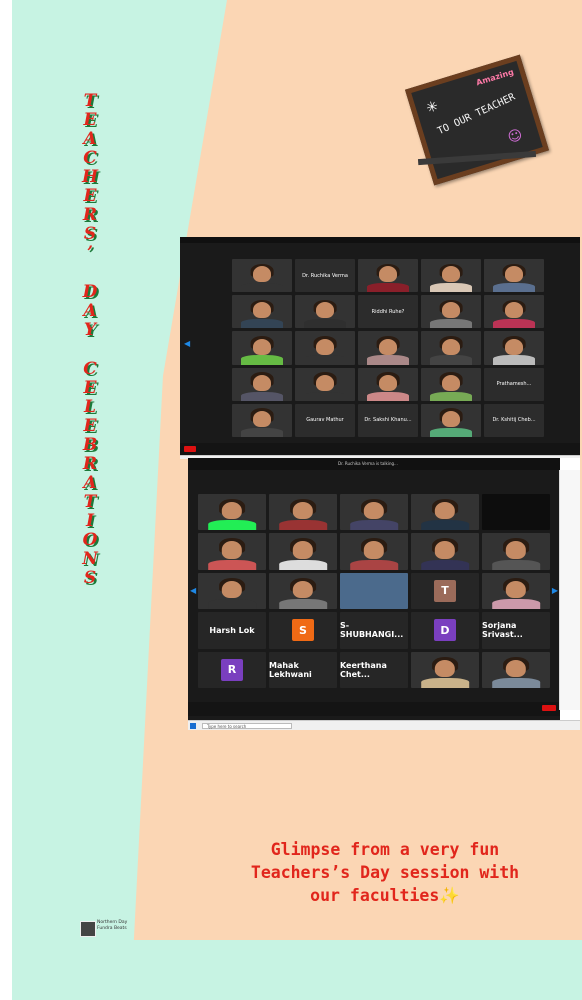 The image size is (582, 1000). What do you see at coordinates (90, 369) in the screenshot?
I see `title-letter: C` at bounding box center [90, 369].